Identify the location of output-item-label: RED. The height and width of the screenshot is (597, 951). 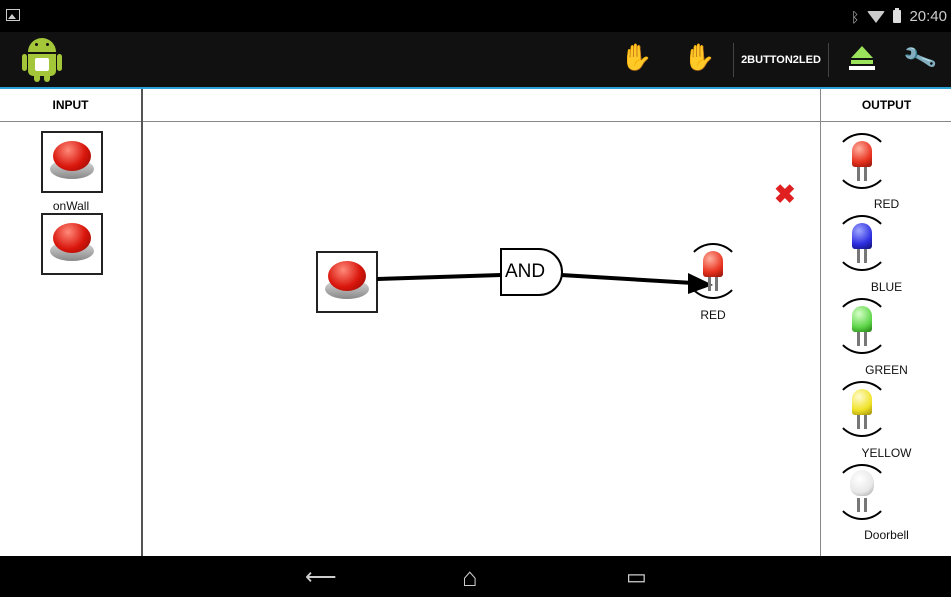
(886, 204).